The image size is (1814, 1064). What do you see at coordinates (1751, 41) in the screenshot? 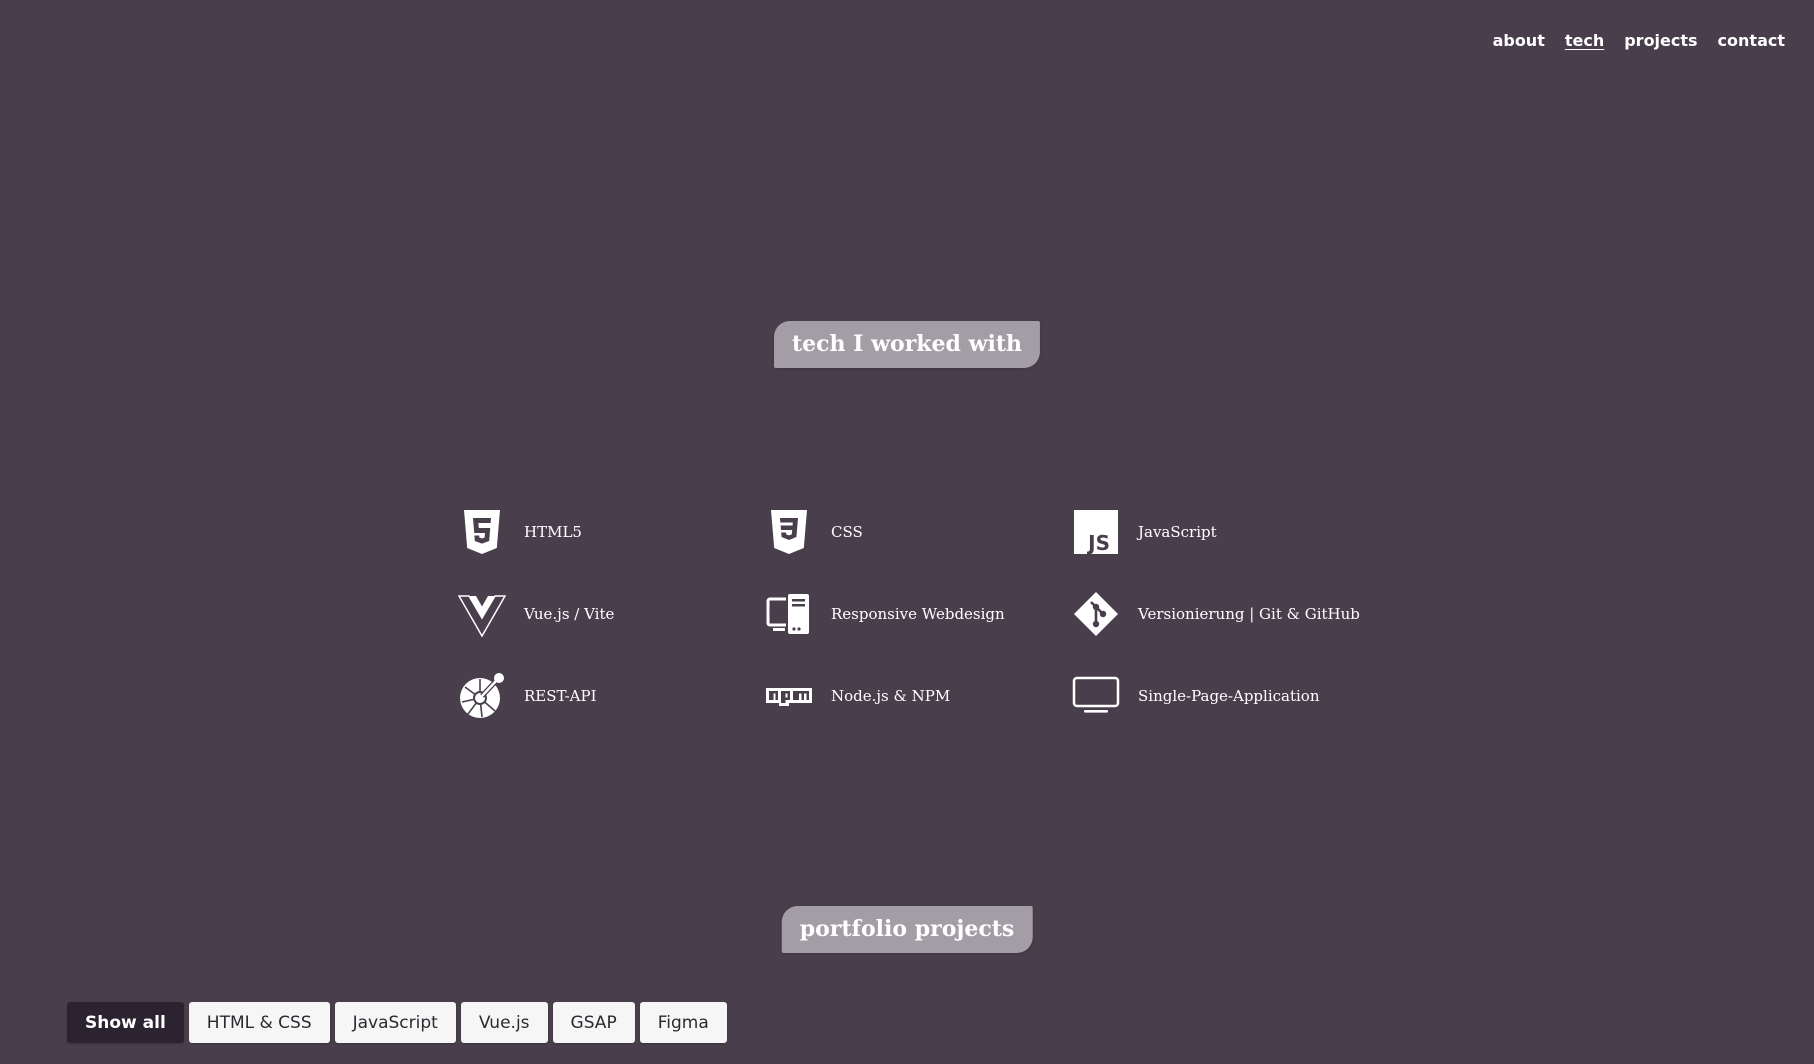
I see `nav-link-contact: contact` at bounding box center [1751, 41].